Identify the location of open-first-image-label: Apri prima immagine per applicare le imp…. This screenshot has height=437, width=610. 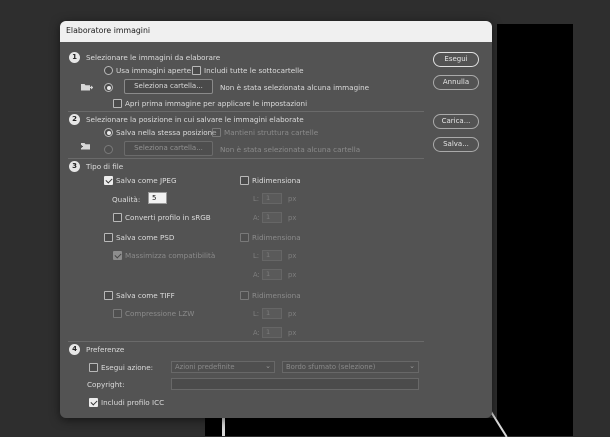
(216, 103).